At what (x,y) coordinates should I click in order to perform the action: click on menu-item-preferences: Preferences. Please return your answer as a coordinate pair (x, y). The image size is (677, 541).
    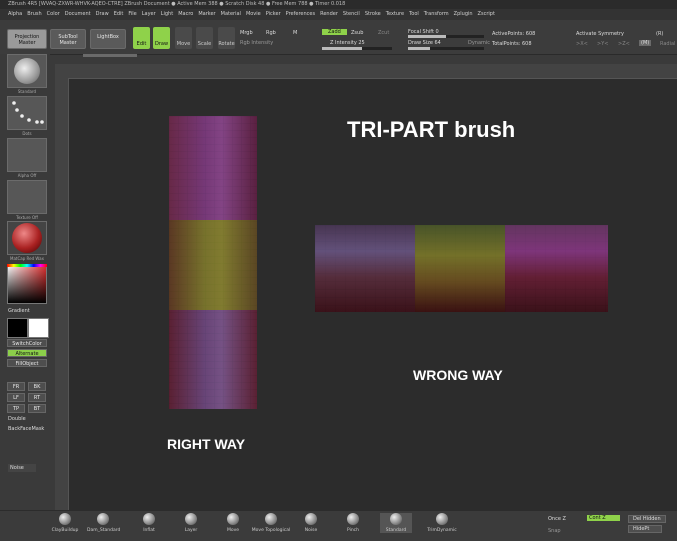
    Looking at the image, I should click on (300, 14).